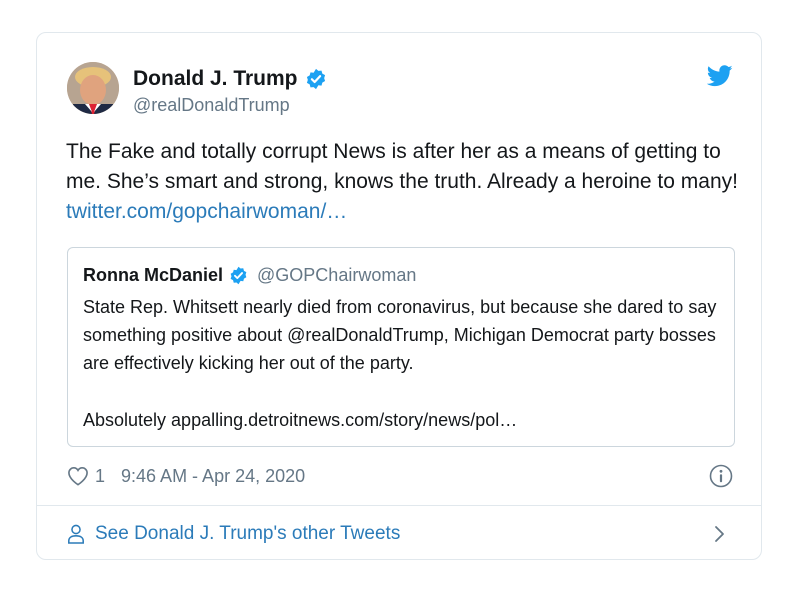  I want to click on see-other-tweets-label: See Donald J. Trump's other Tweets, so click(247, 534).